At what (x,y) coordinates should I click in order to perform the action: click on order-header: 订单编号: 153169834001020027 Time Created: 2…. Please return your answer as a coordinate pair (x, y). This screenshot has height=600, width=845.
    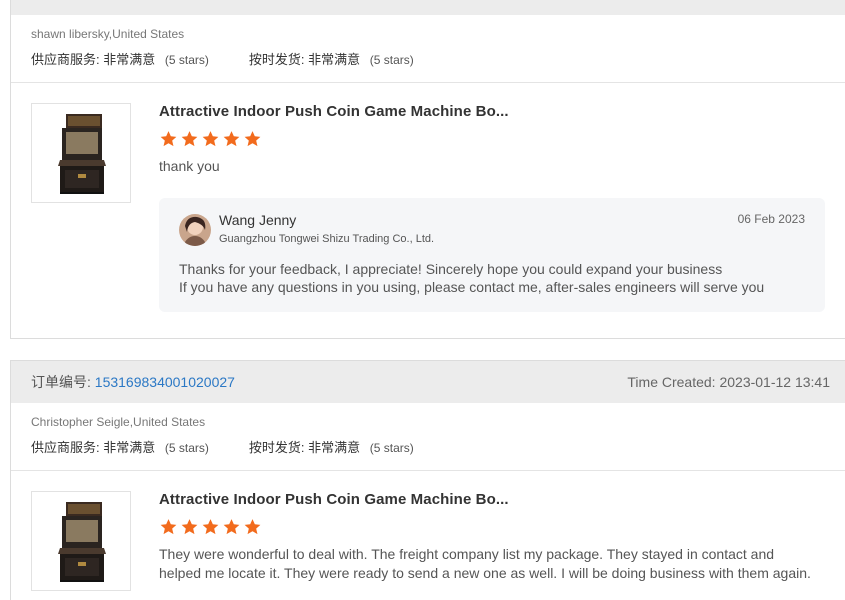
    Looking at the image, I should click on (428, 382).